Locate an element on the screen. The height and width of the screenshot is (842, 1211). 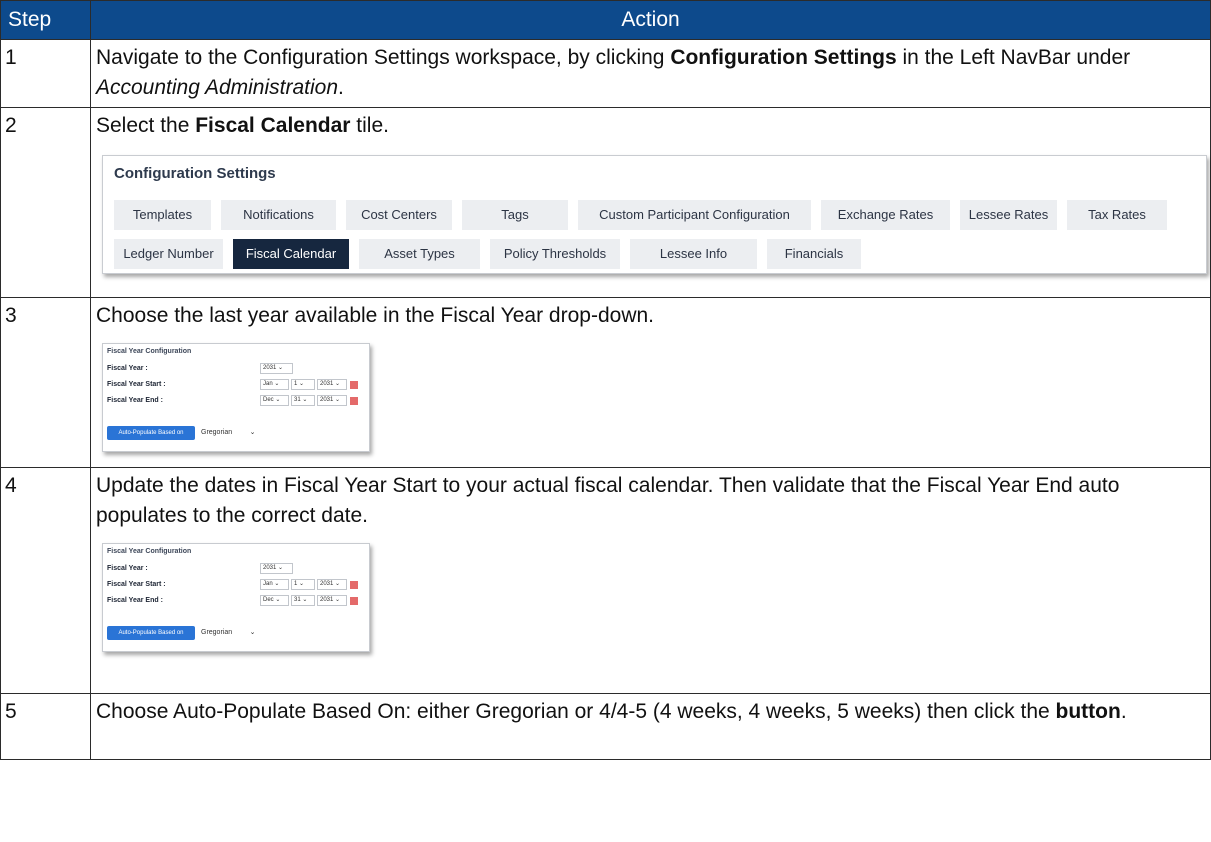
tile-policy-thresholds: Policy Thresholds is located at coordinates (555, 254).